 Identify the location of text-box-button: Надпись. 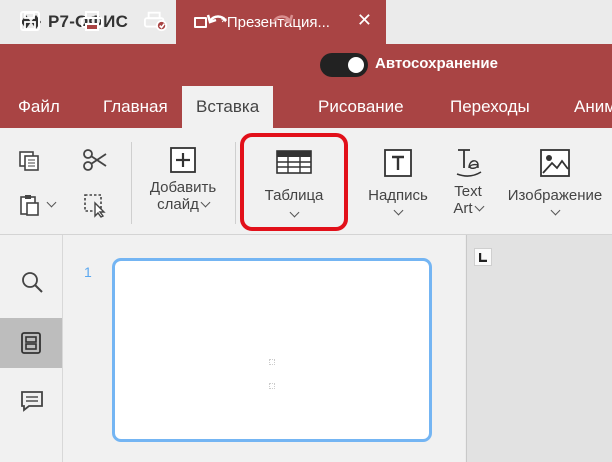
(398, 185).